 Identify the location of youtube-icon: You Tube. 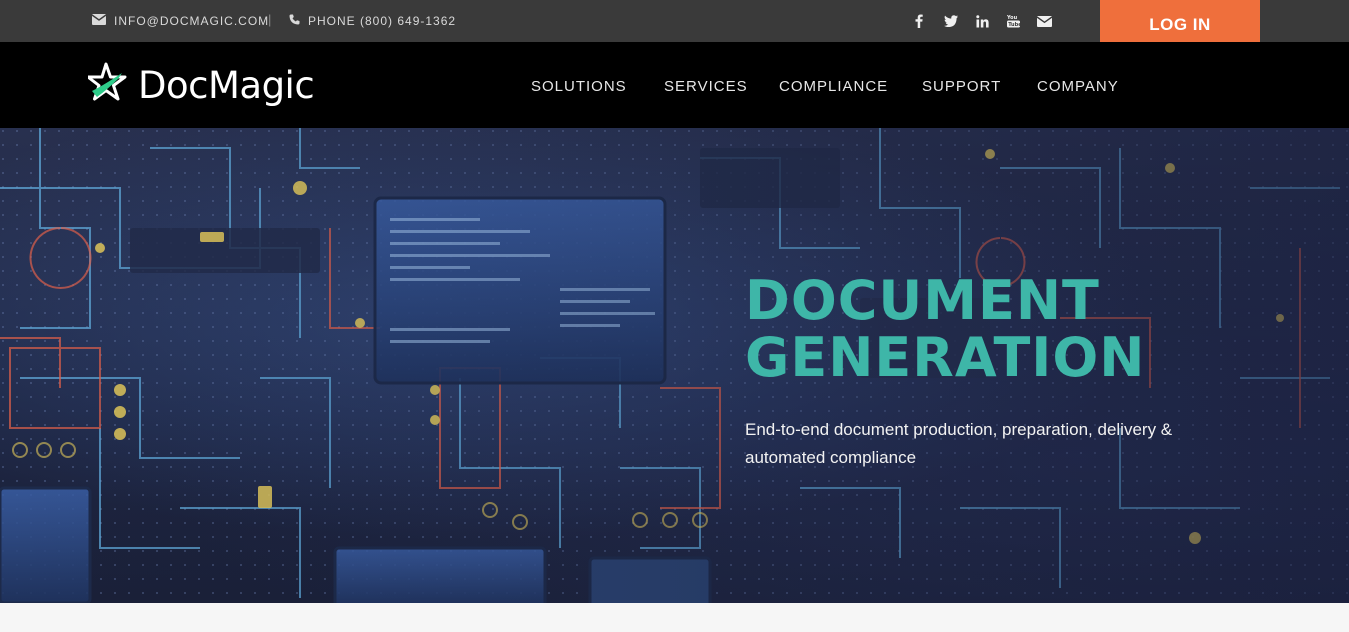
(1013, 21).